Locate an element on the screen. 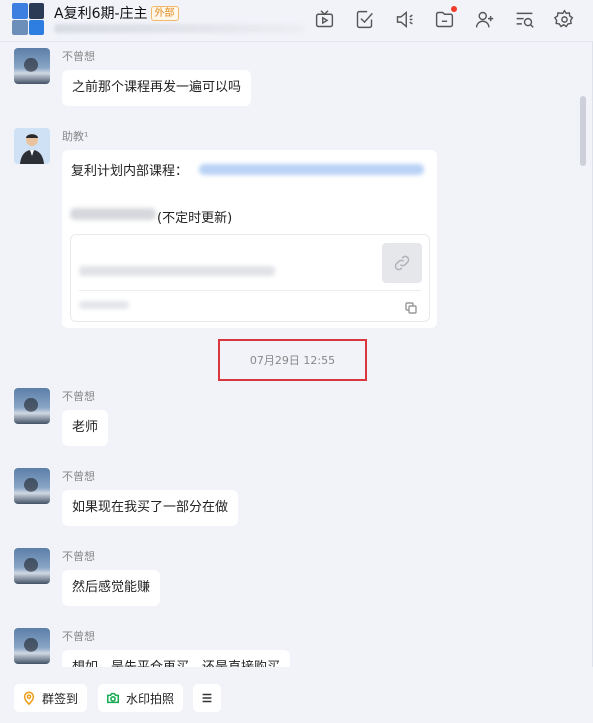 The image size is (593, 723). card-text-line: 复利计划内部课程： is located at coordinates (130, 171).